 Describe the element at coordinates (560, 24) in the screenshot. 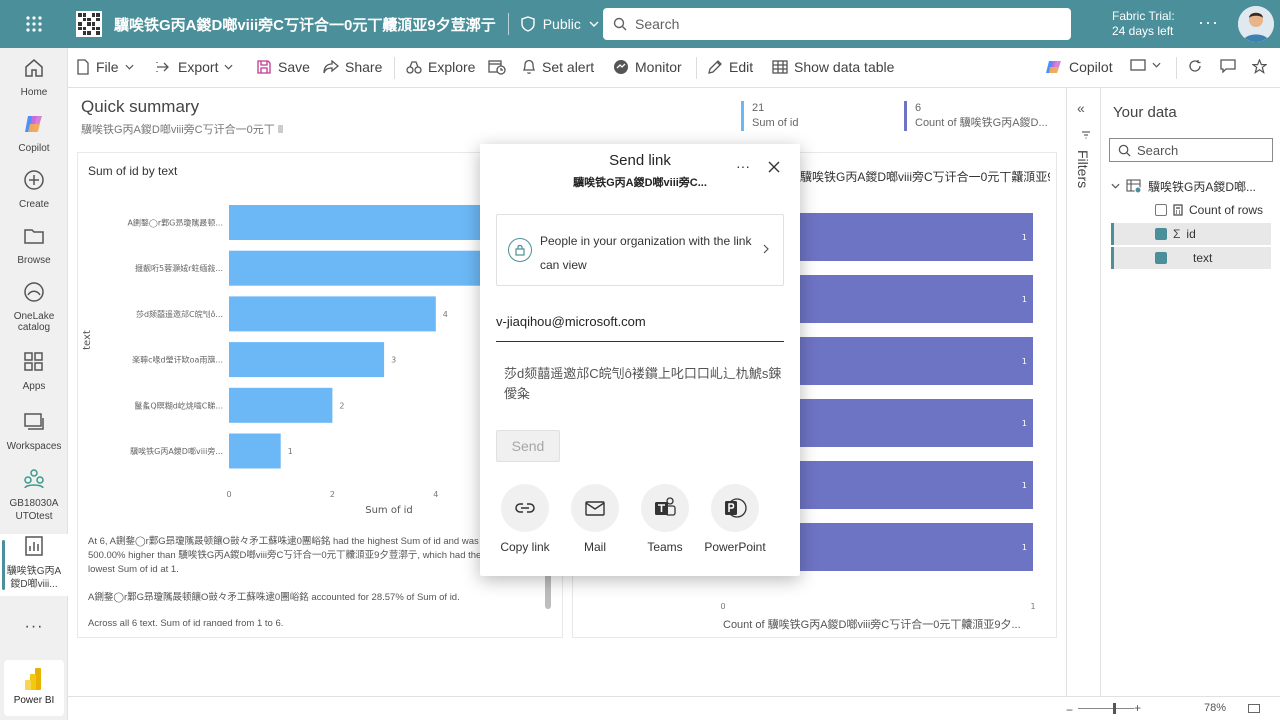

I see `visibility-dropdown: Public` at that location.